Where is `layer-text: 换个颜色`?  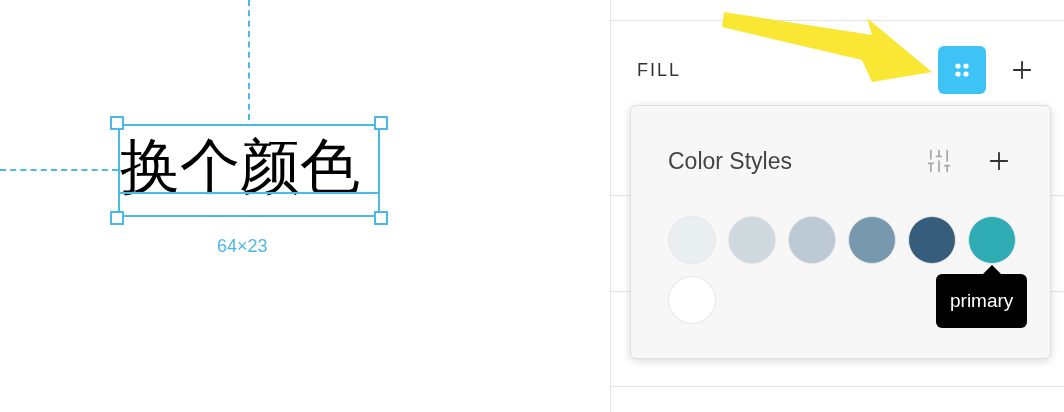
layer-text: 换个颜色 is located at coordinates (240, 166).